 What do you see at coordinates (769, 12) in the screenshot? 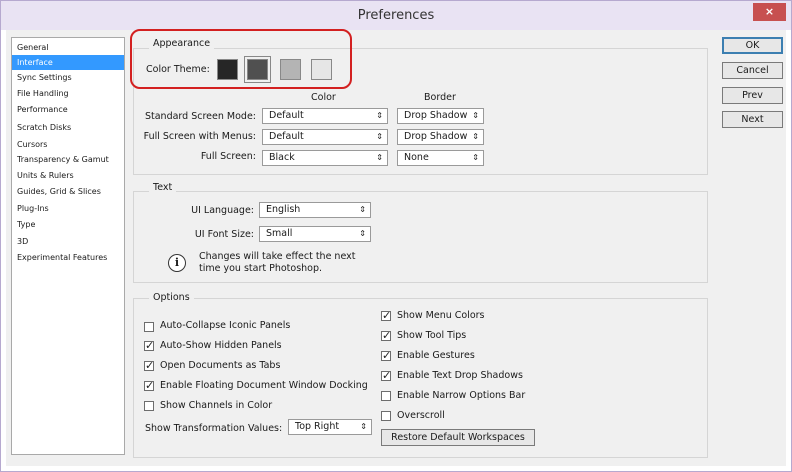
I see `close-button: ×` at bounding box center [769, 12].